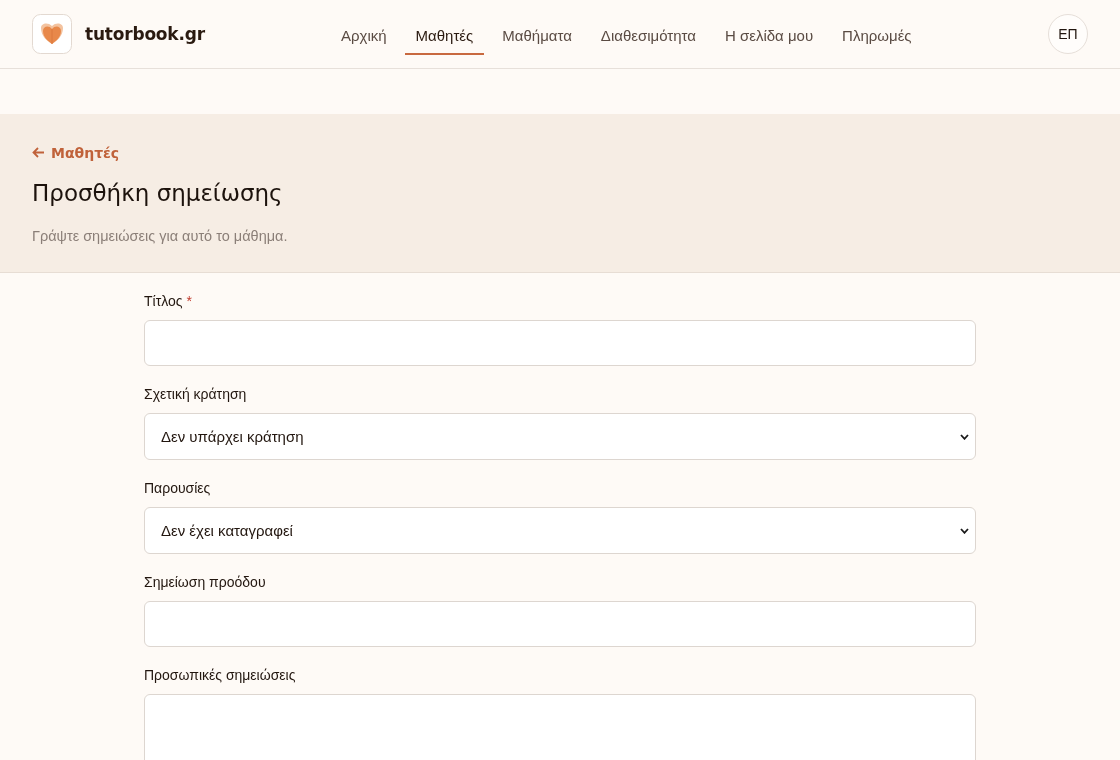  Describe the element at coordinates (1068, 34) in the screenshot. I see `user-avatar: ΕΠ` at that location.